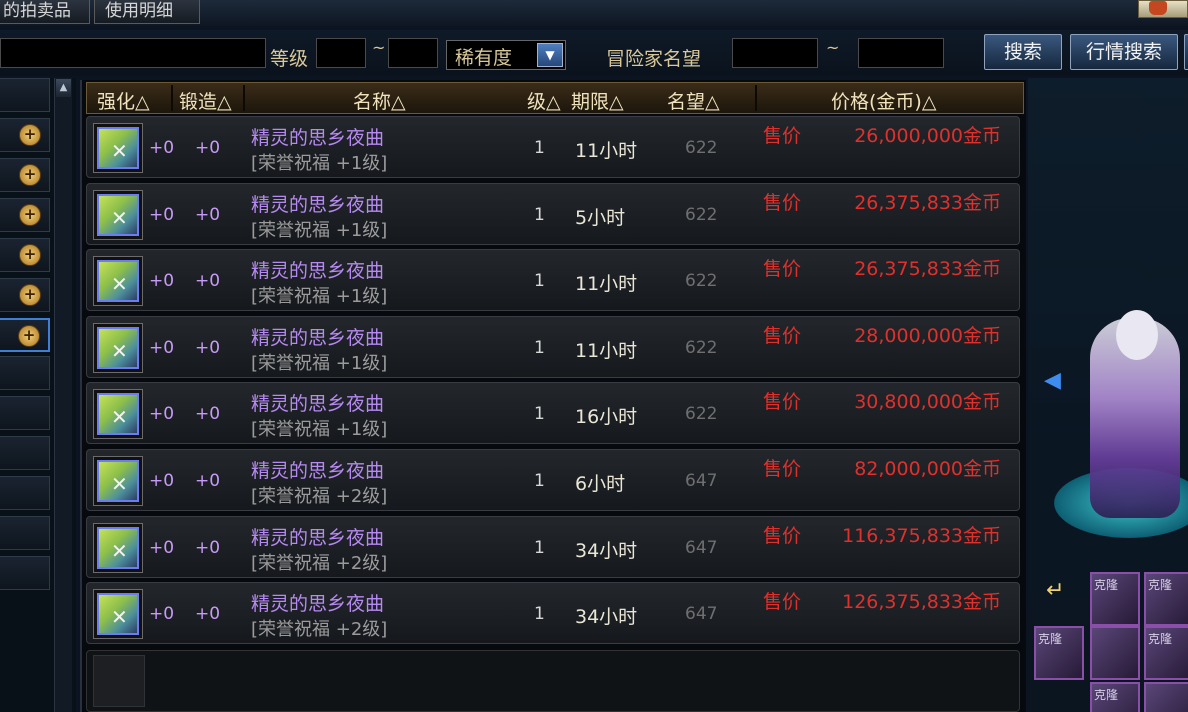 This screenshot has width=1188, height=712. What do you see at coordinates (693, 100) in the screenshot?
I see `header-fame: 名望△` at bounding box center [693, 100].